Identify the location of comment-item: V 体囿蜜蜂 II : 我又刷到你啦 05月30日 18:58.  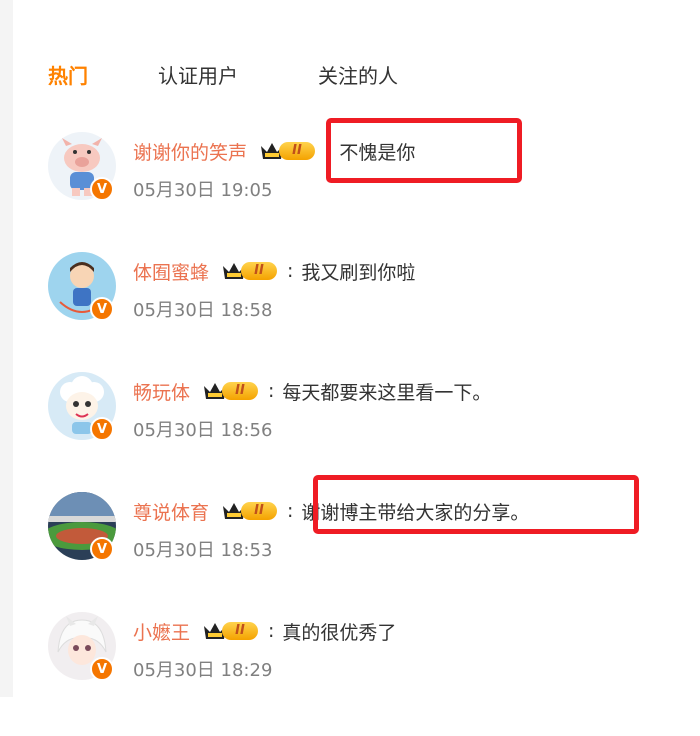
(358, 297).